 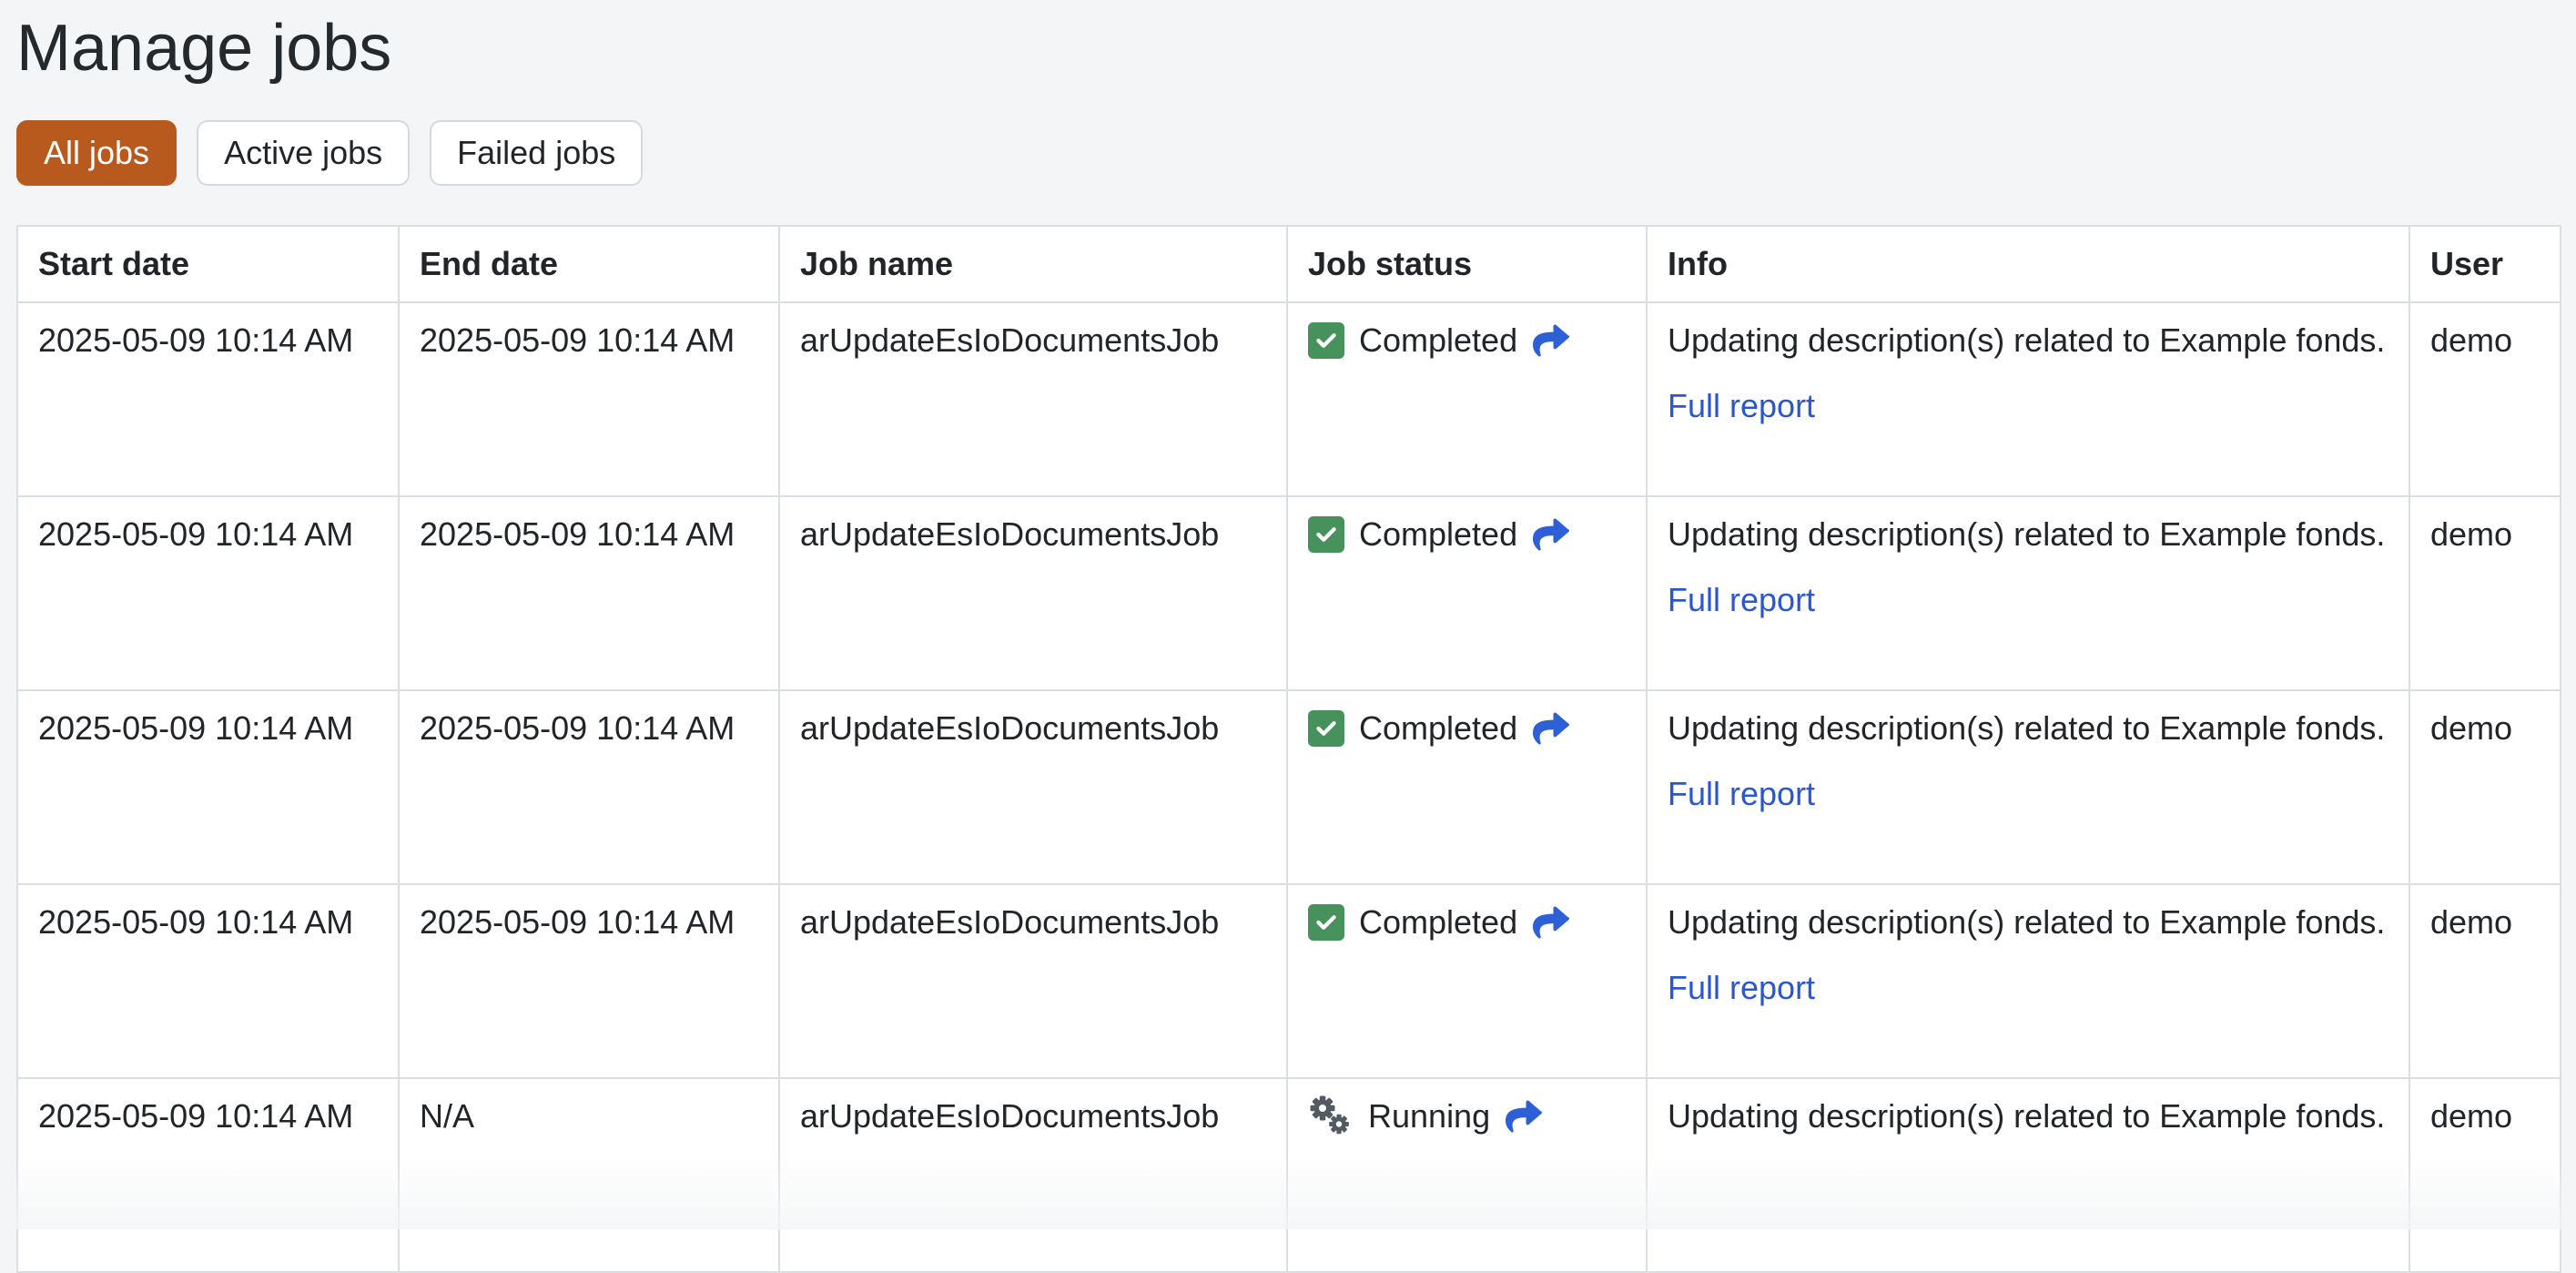 What do you see at coordinates (1033, 265) in the screenshot?
I see `column-header: Job name` at bounding box center [1033, 265].